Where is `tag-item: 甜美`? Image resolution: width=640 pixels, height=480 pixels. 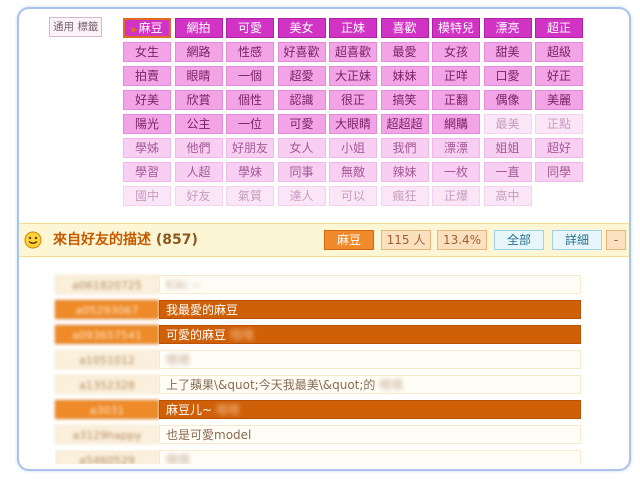 tag-item: 甜美 is located at coordinates (507, 52).